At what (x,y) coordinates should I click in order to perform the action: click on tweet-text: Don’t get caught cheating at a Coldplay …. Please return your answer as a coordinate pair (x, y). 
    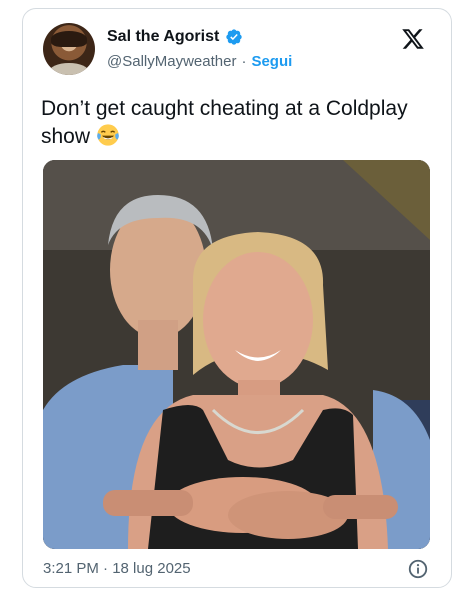
    Looking at the image, I should click on (241, 123).